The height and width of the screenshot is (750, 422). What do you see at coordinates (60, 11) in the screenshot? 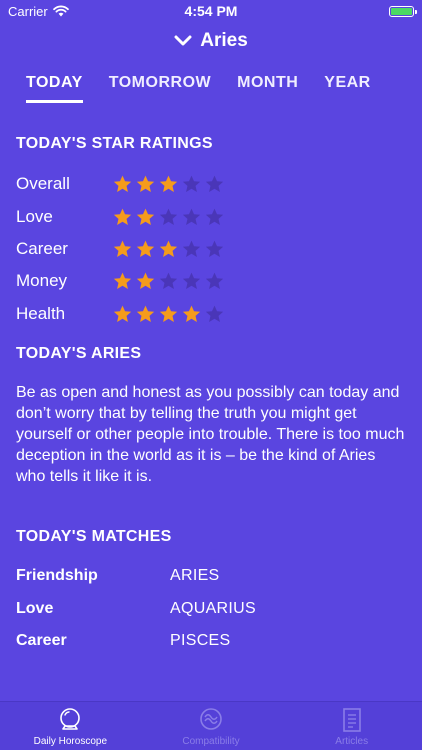
I see `wifi-icon` at bounding box center [60, 11].